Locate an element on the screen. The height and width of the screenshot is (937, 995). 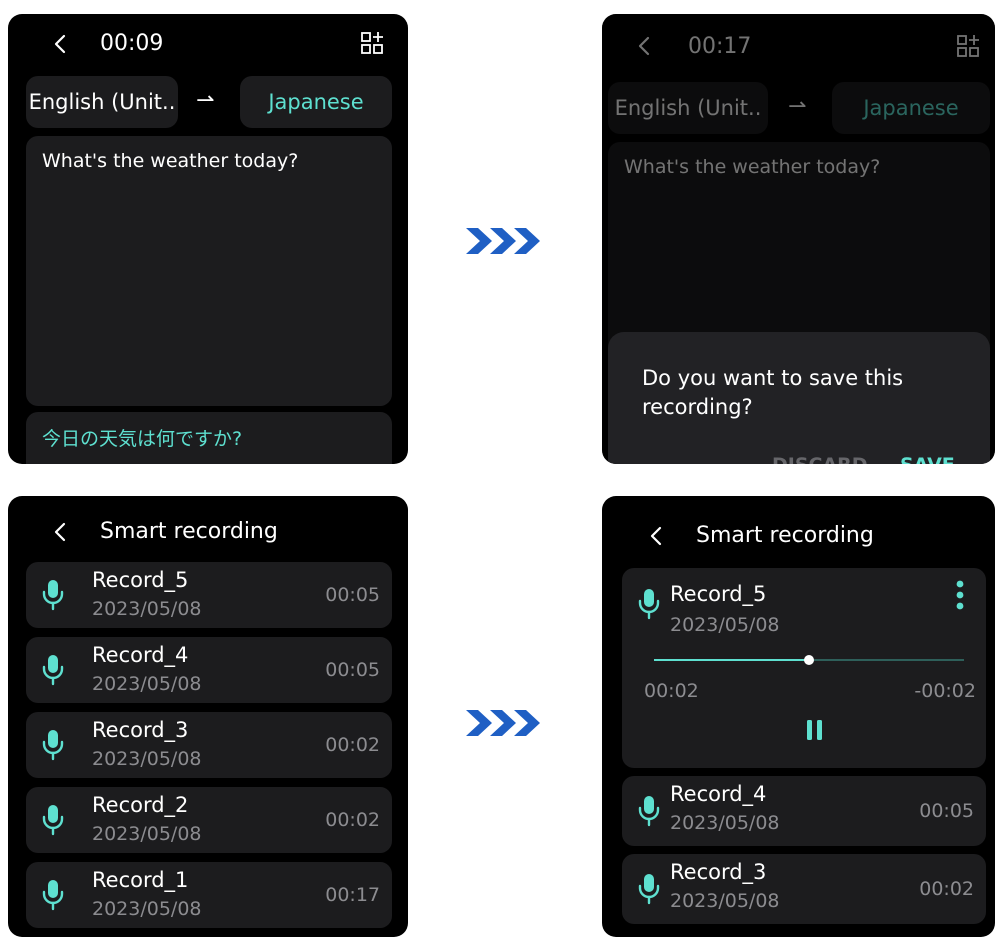
playback-progress-track is located at coordinates (809, 660).